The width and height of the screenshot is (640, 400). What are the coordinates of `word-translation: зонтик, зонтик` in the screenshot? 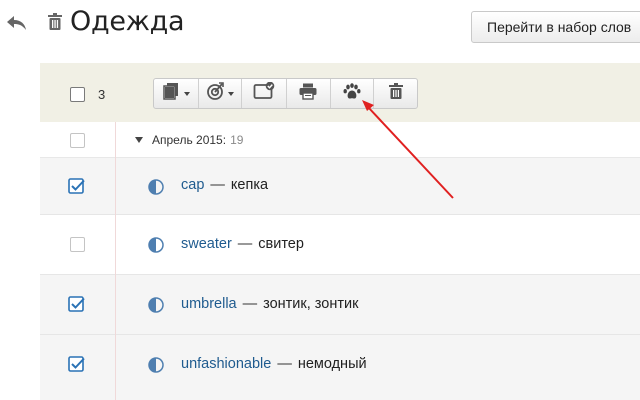 It's located at (311, 304).